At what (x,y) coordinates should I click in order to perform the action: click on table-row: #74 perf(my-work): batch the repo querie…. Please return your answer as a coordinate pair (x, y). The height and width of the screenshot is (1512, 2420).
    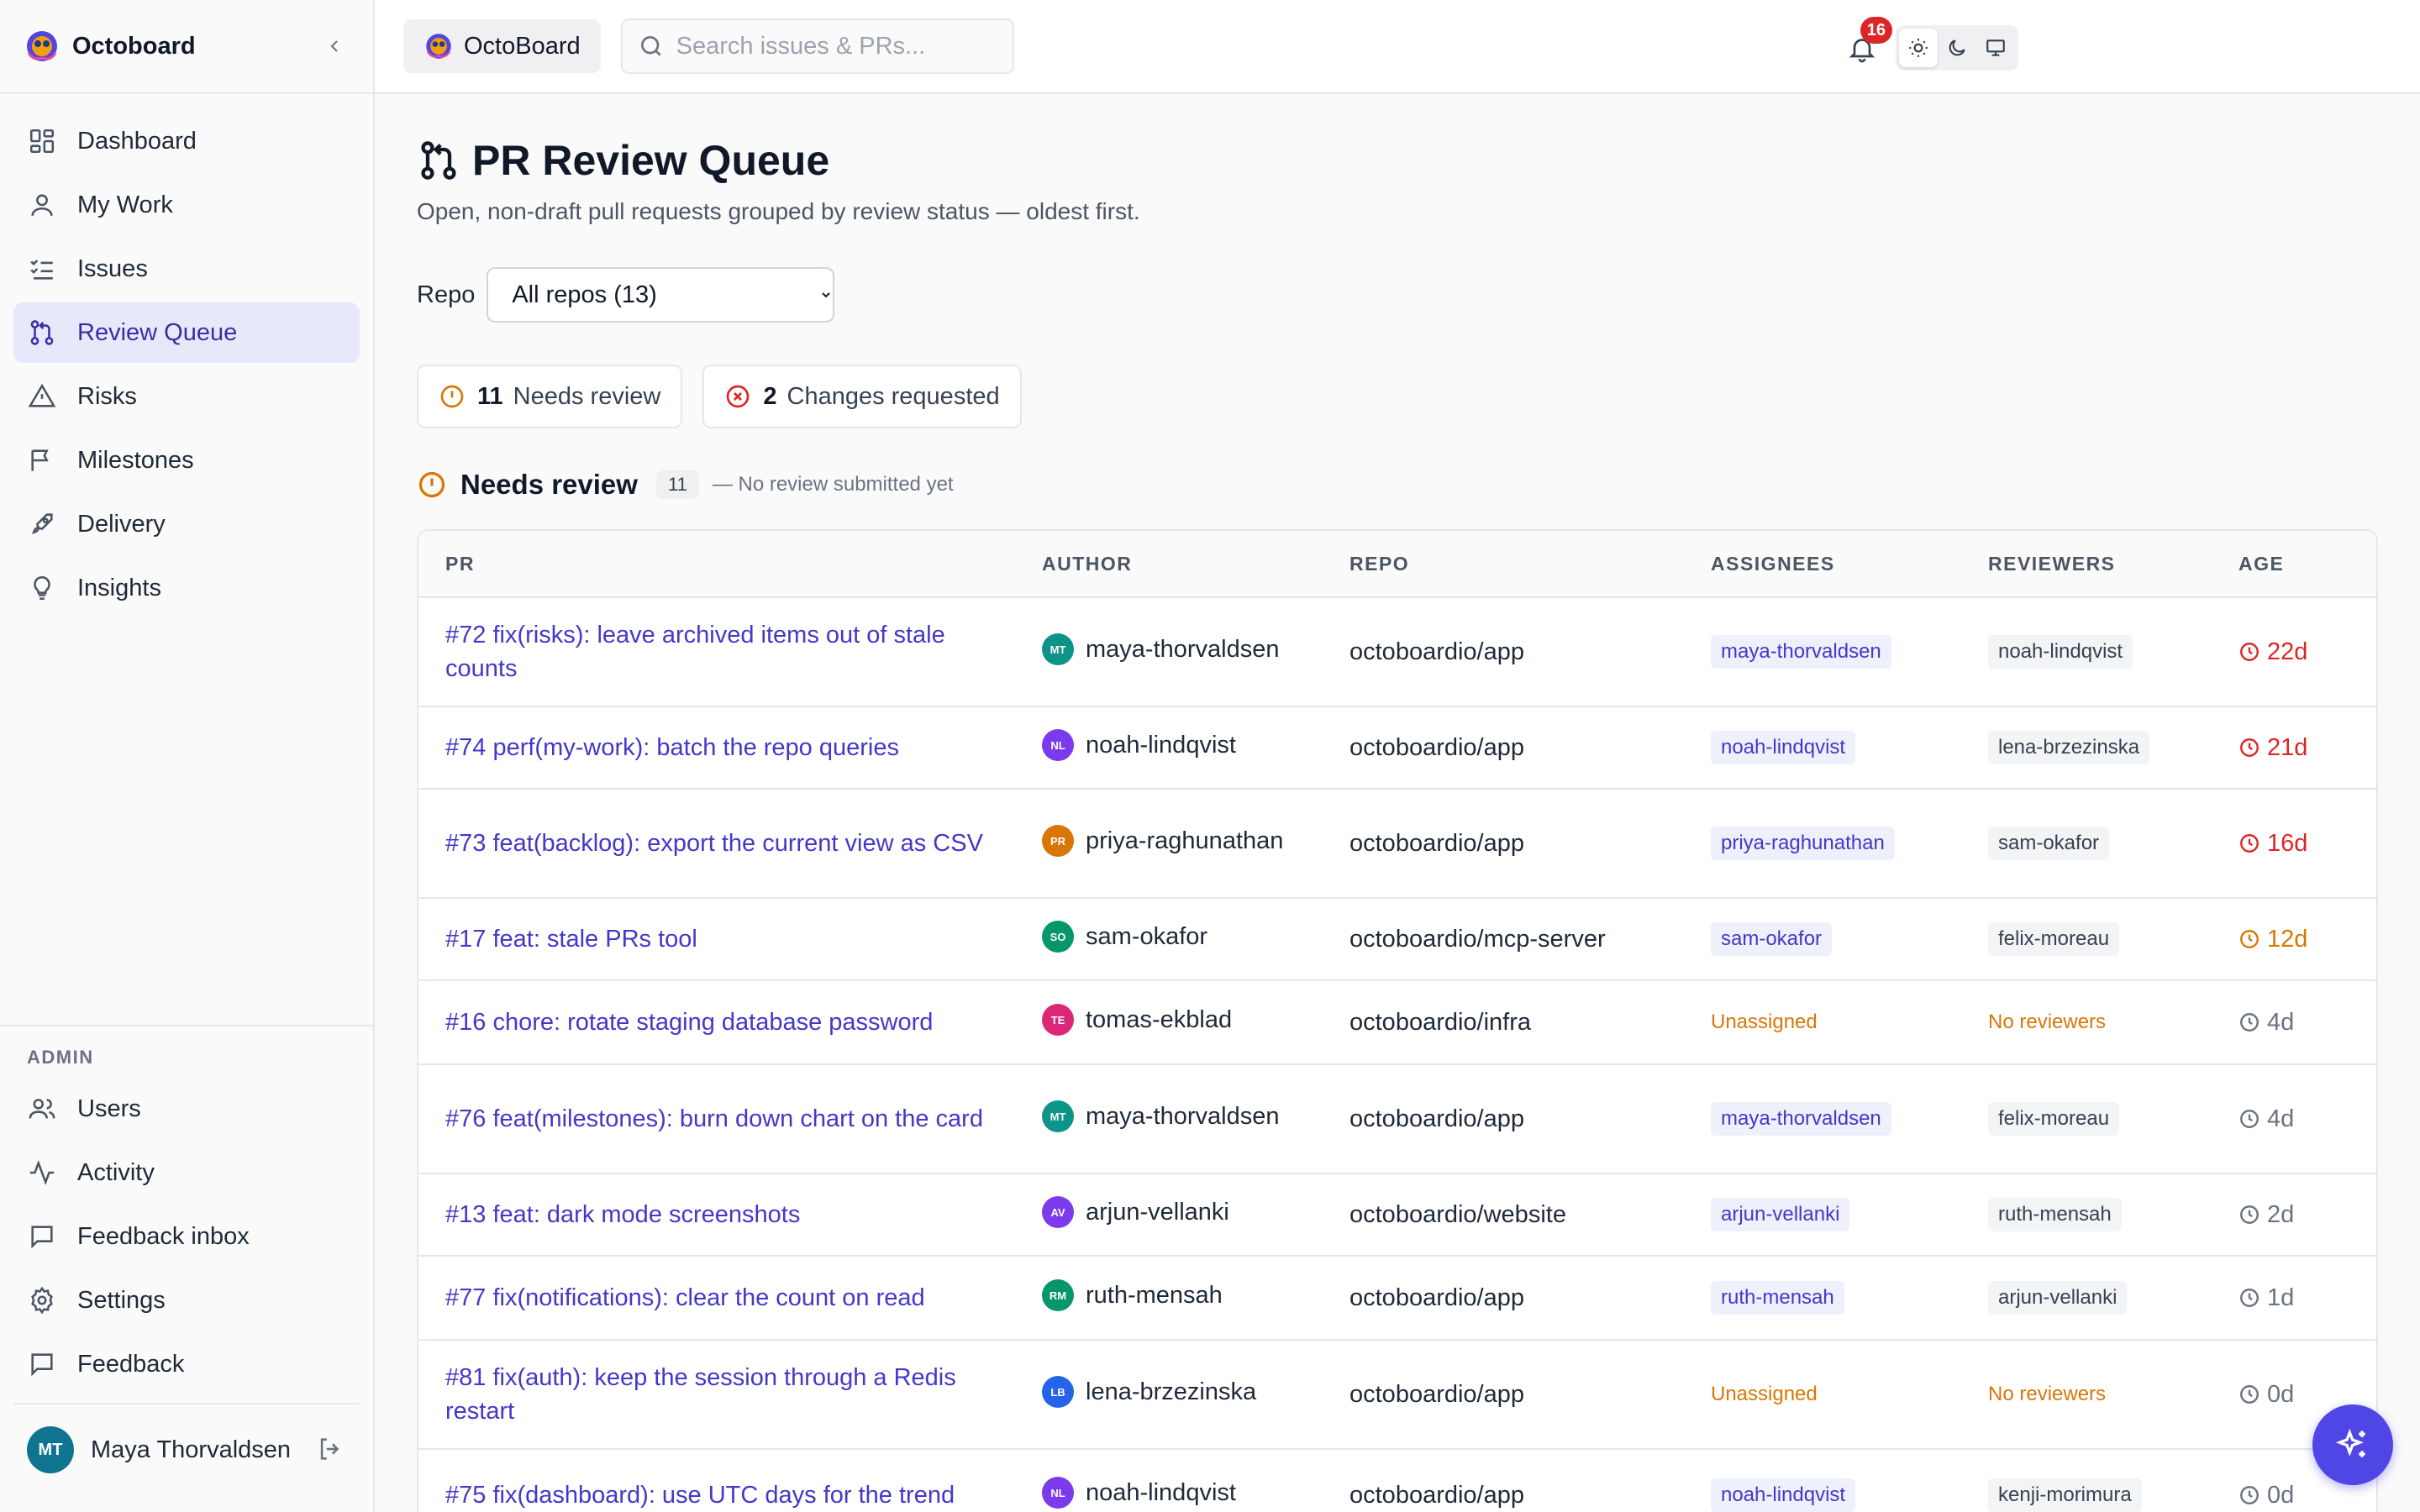
    Looking at the image, I should click on (1397, 748).